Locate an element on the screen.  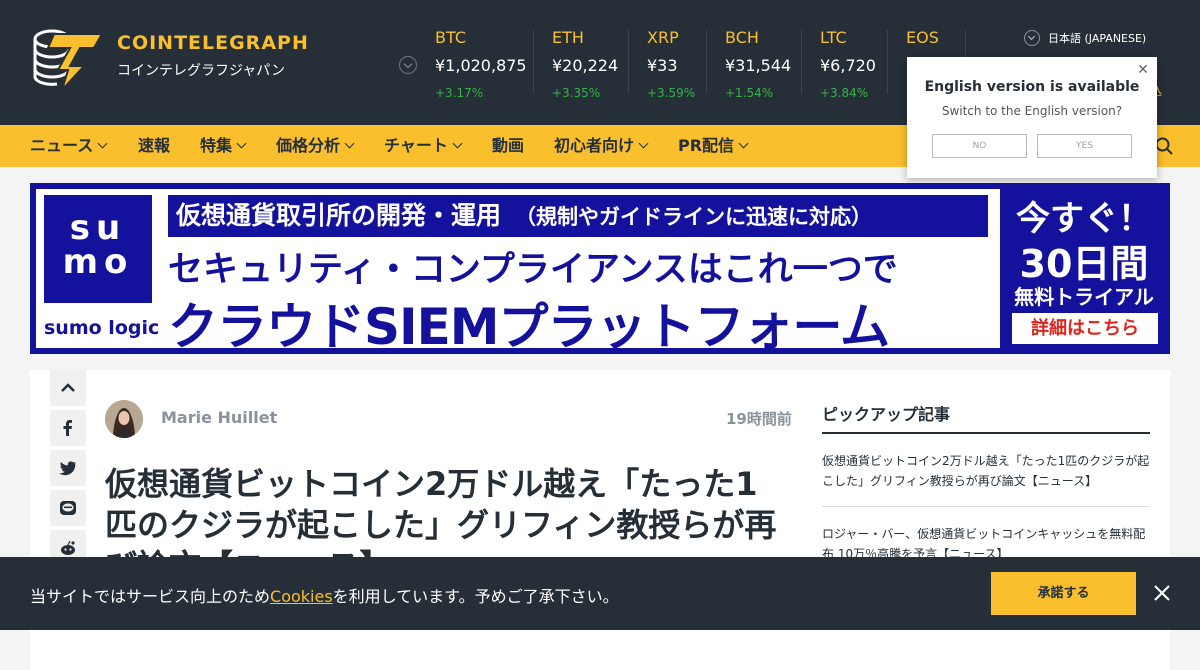
nav-item-news: ニュース is located at coordinates (69, 146).